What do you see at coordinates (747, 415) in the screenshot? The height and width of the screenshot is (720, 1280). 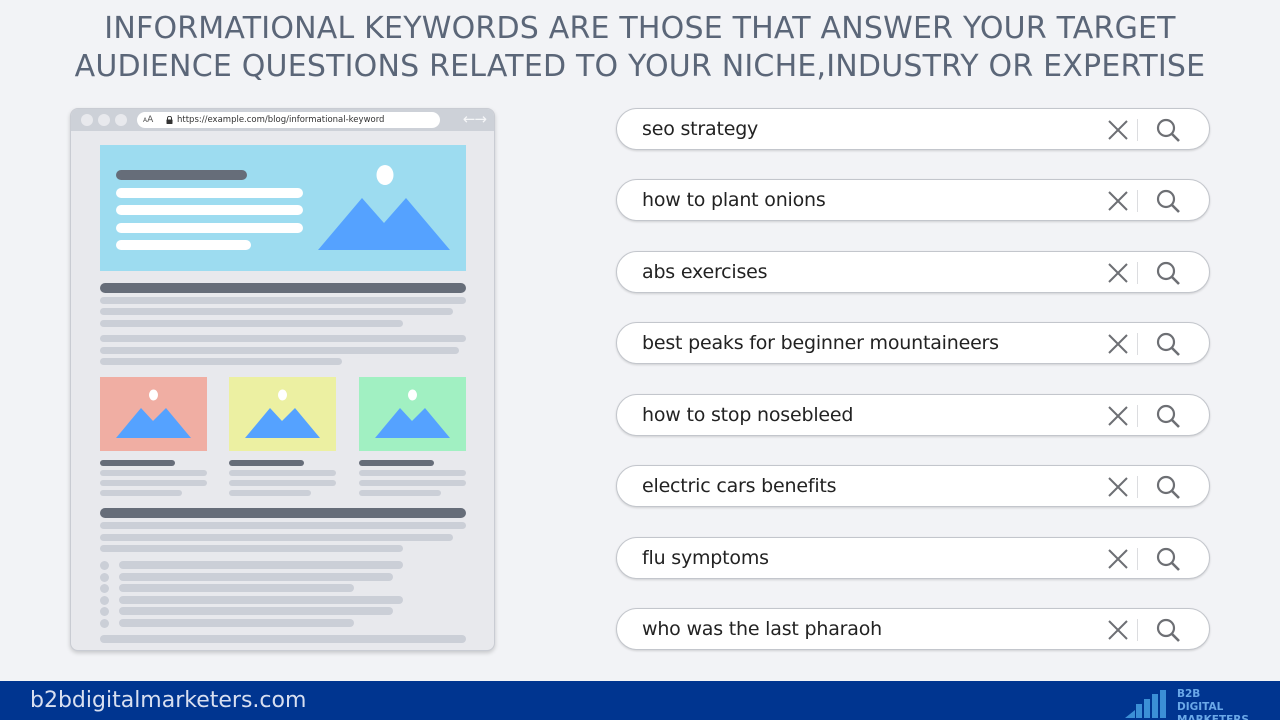 I see `search-input: how to stop nosebleed` at bounding box center [747, 415].